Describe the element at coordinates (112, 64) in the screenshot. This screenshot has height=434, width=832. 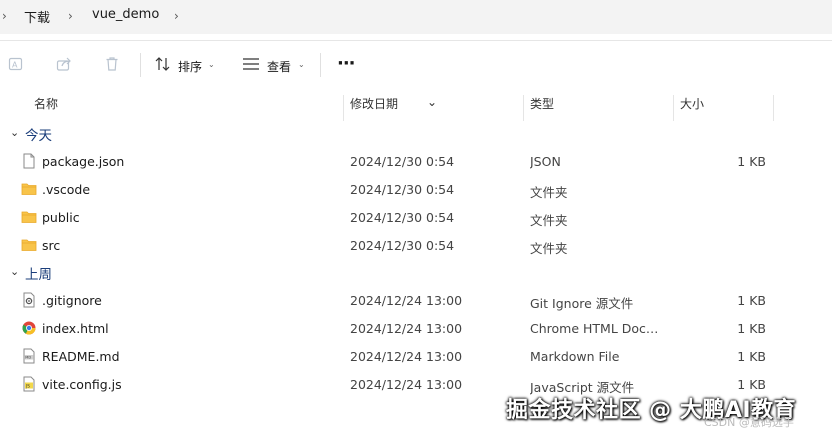
I see `delete-icon` at that location.